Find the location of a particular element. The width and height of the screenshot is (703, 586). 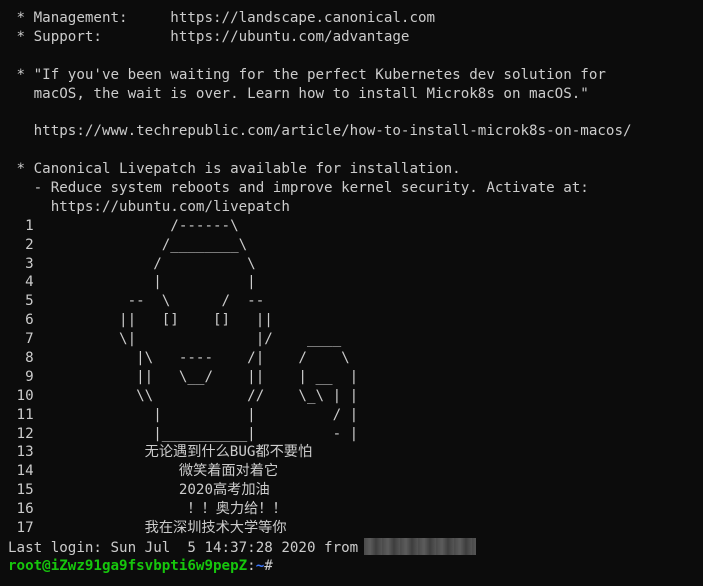

ascii-art-line: 5 -- \ / -- is located at coordinates (136, 301).